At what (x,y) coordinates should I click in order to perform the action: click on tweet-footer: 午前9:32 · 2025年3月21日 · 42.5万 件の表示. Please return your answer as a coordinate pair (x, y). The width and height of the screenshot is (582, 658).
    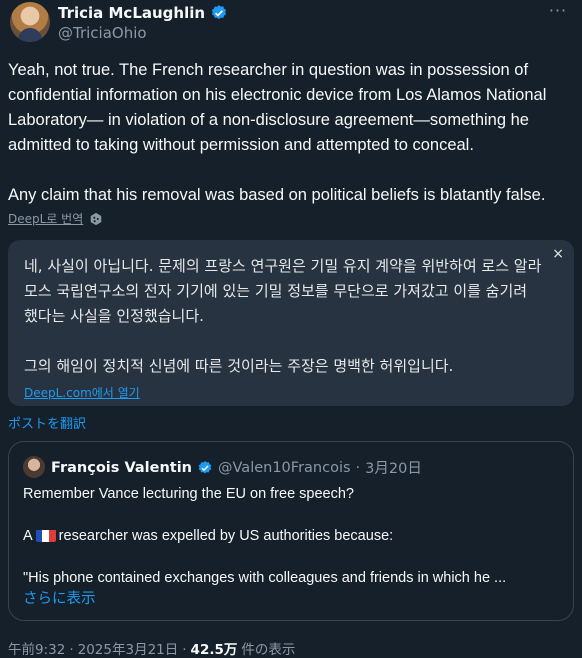
    Looking at the image, I should click on (151, 648).